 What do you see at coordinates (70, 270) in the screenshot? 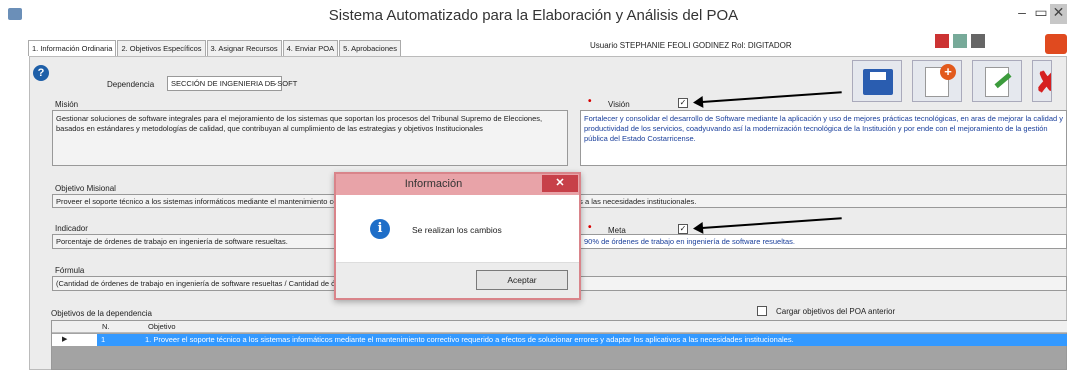
I see `formula-label: Fórmula` at bounding box center [70, 270].